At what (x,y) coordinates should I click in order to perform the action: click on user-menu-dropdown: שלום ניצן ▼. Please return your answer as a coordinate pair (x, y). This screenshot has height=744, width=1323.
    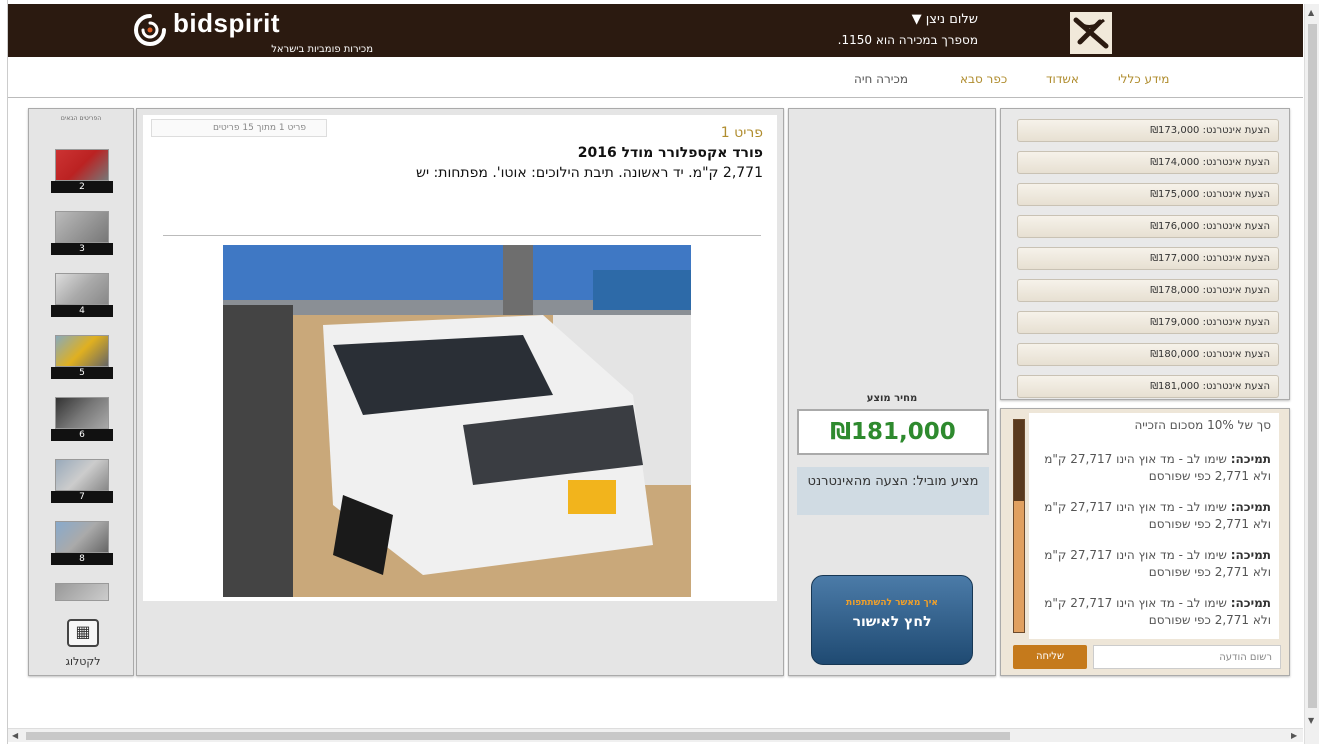
    Looking at the image, I should click on (888, 19).